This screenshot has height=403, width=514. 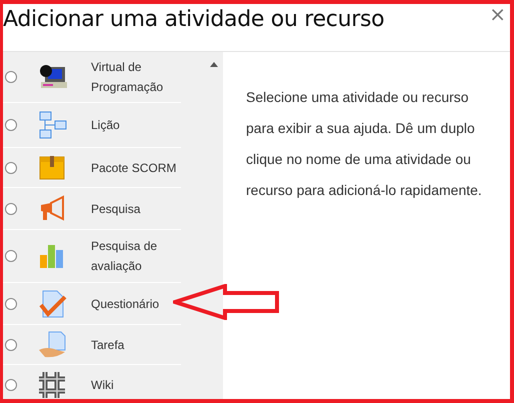 What do you see at coordinates (193, 19) in the screenshot?
I see `dialog-title: Adicionar uma atividade ou recurso` at bounding box center [193, 19].